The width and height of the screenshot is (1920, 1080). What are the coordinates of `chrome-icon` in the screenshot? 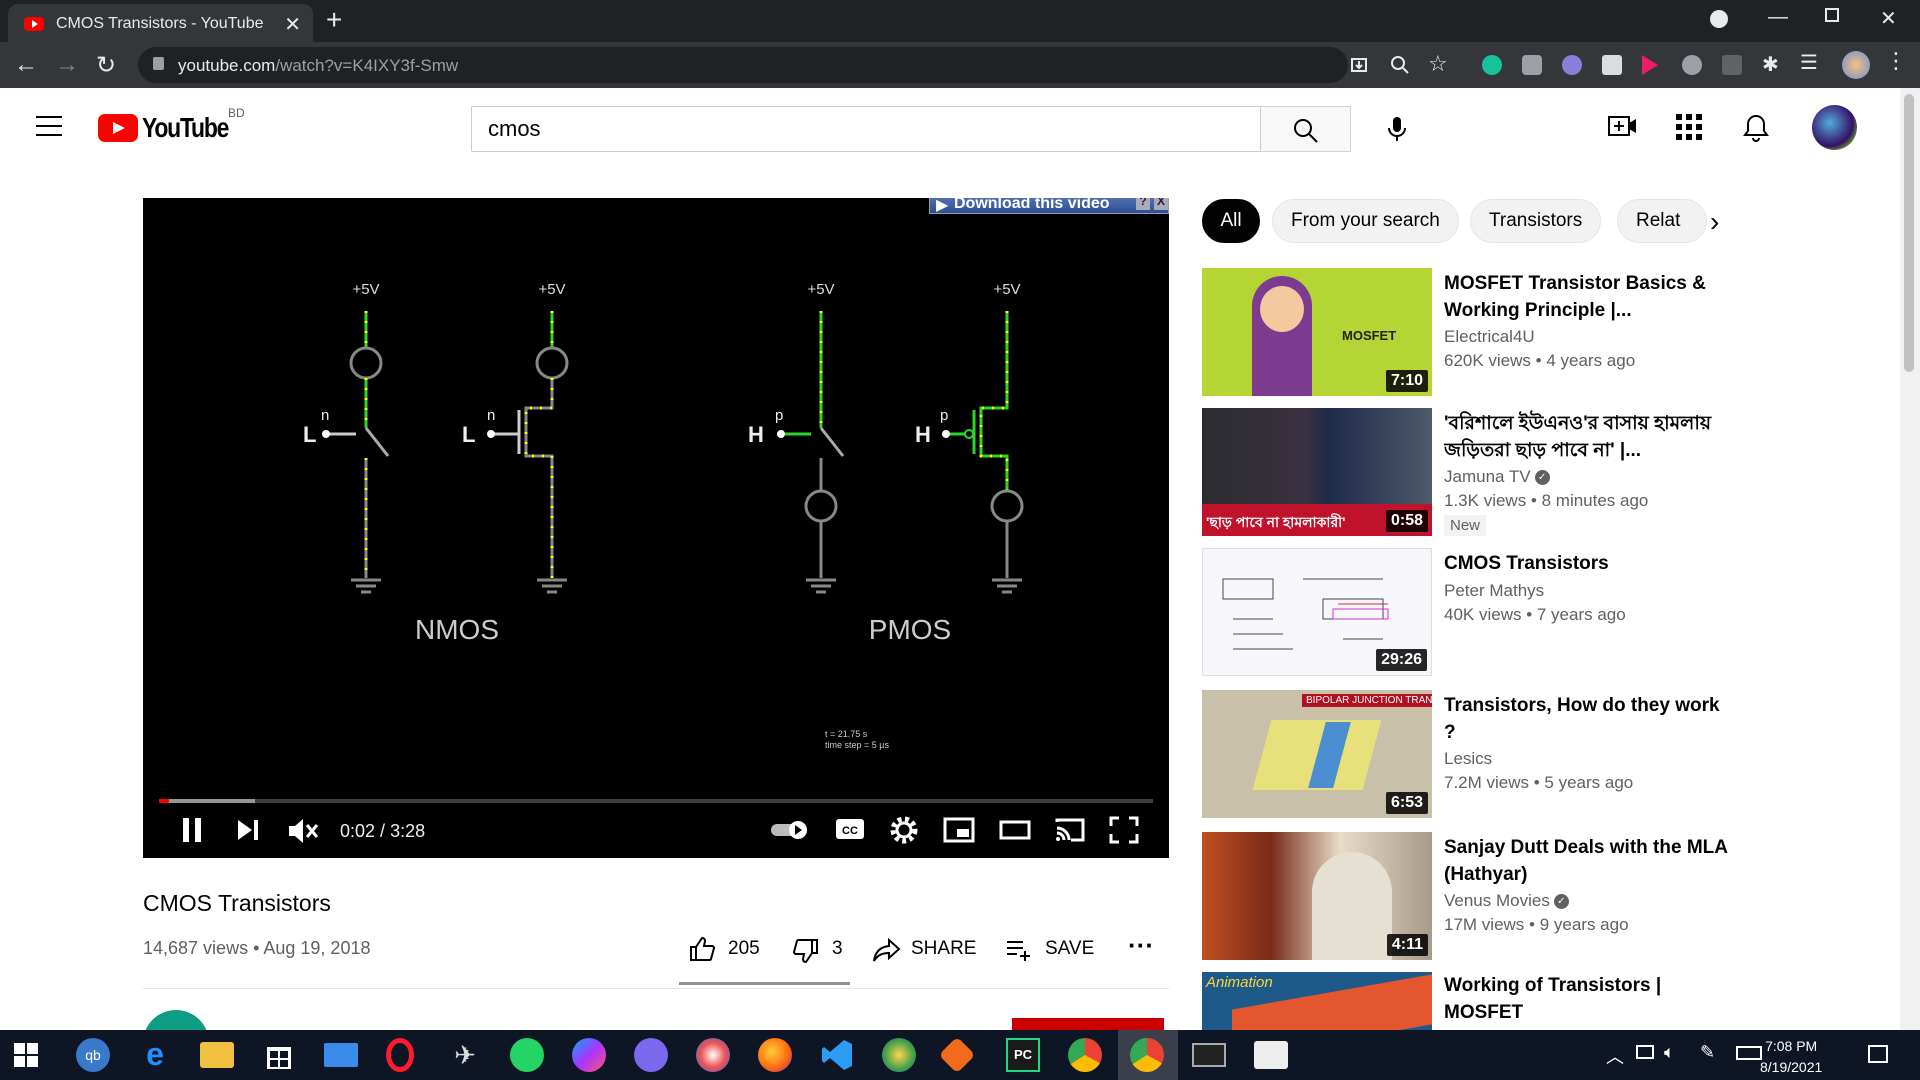 It's located at (1085, 1055).